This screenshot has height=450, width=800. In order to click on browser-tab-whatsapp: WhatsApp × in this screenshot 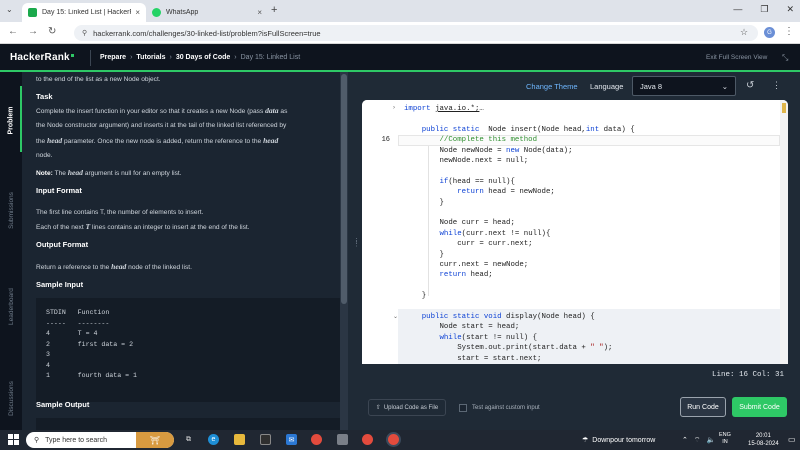, I will do `click(207, 12)`.